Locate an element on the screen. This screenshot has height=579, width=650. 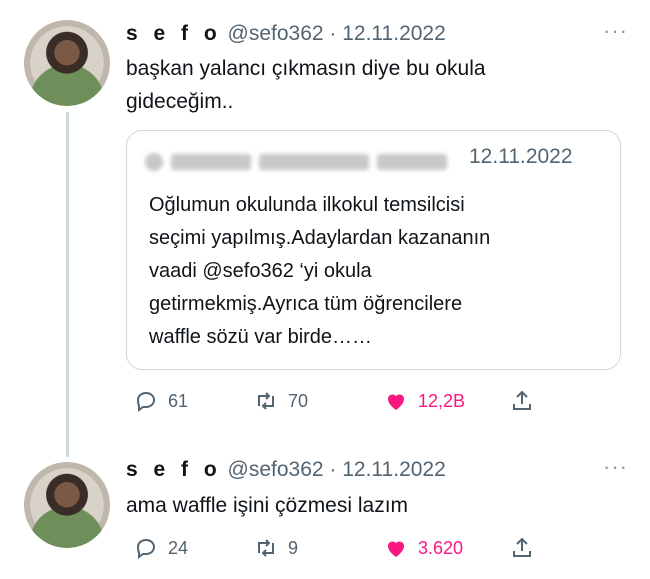
tweet-actions: 24 9 3.620 is located at coordinates (336, 548).